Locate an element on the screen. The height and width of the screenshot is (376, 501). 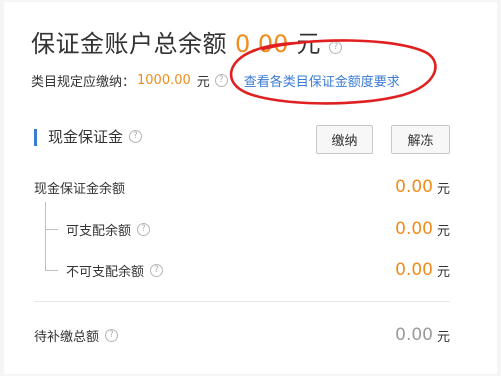
section-divider is located at coordinates (242, 301).